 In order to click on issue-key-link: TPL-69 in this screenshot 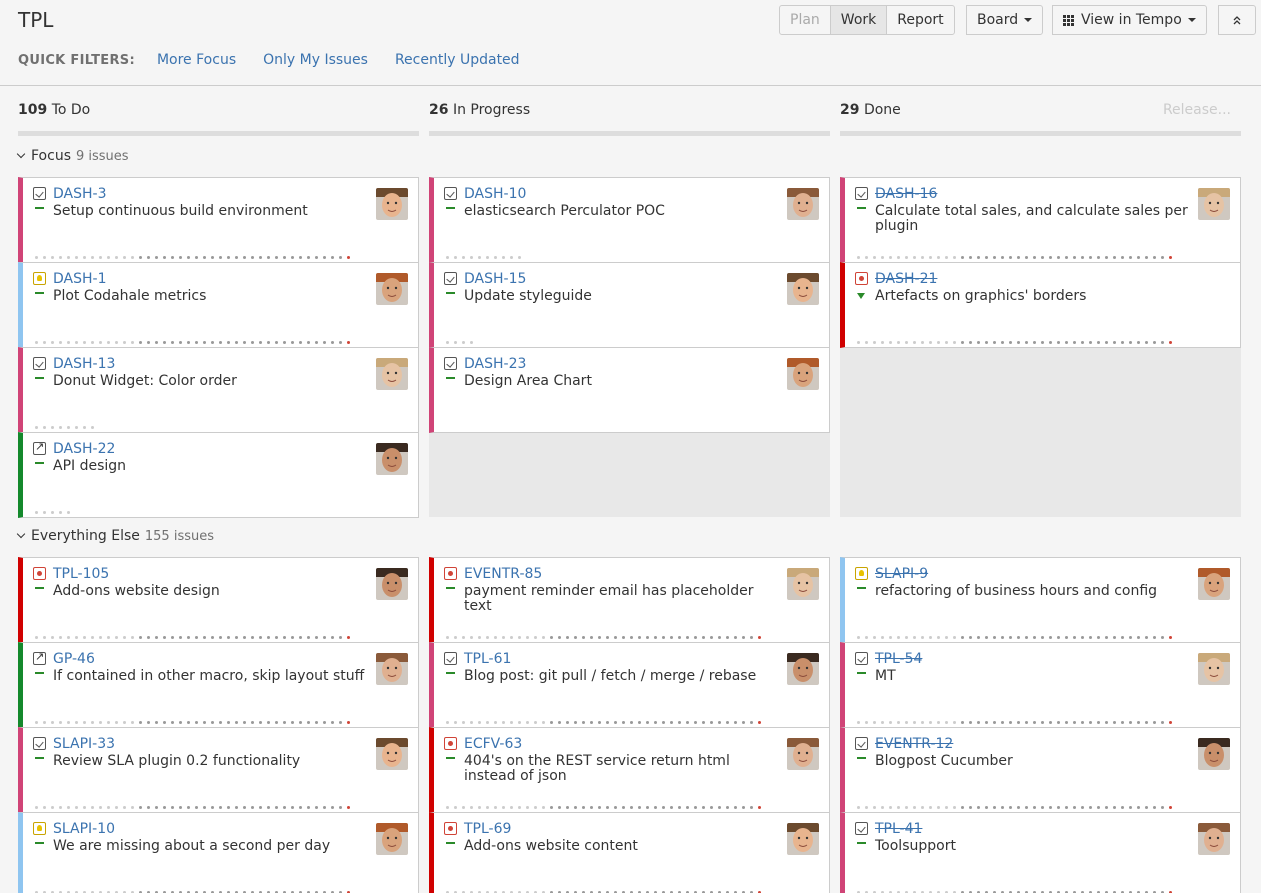, I will do `click(487, 829)`.